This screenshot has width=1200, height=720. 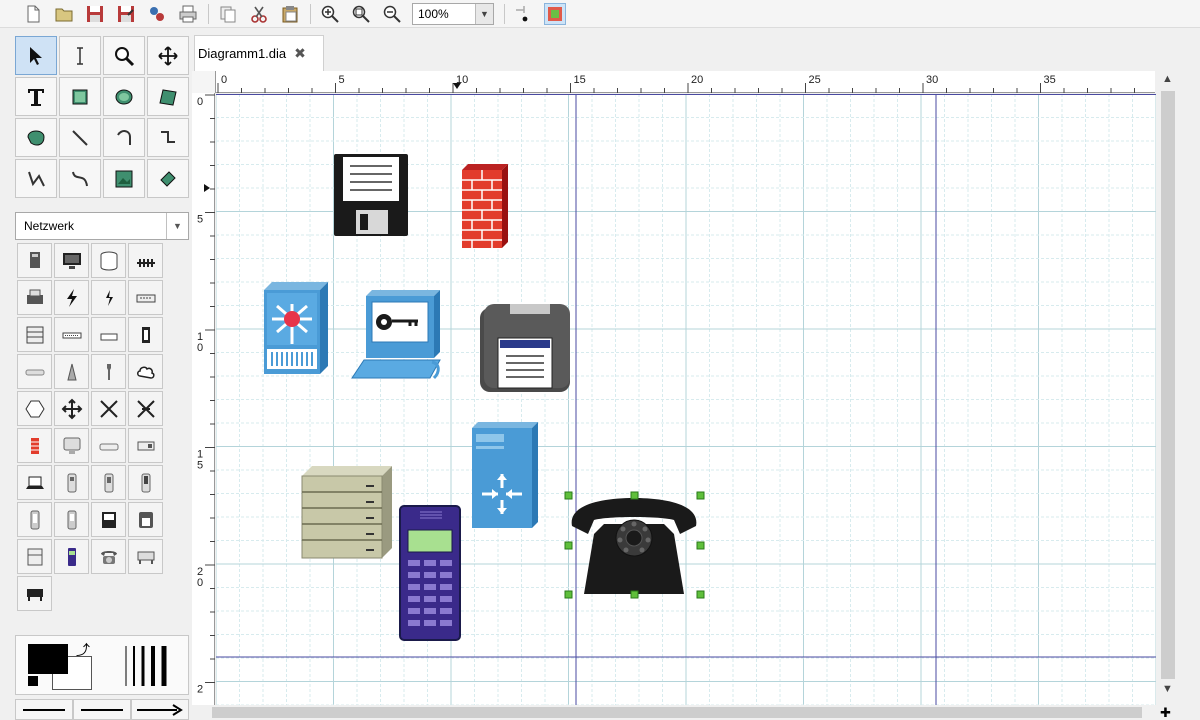 I want to click on scroll-down-icon: ▼, so click(x=1167, y=689).